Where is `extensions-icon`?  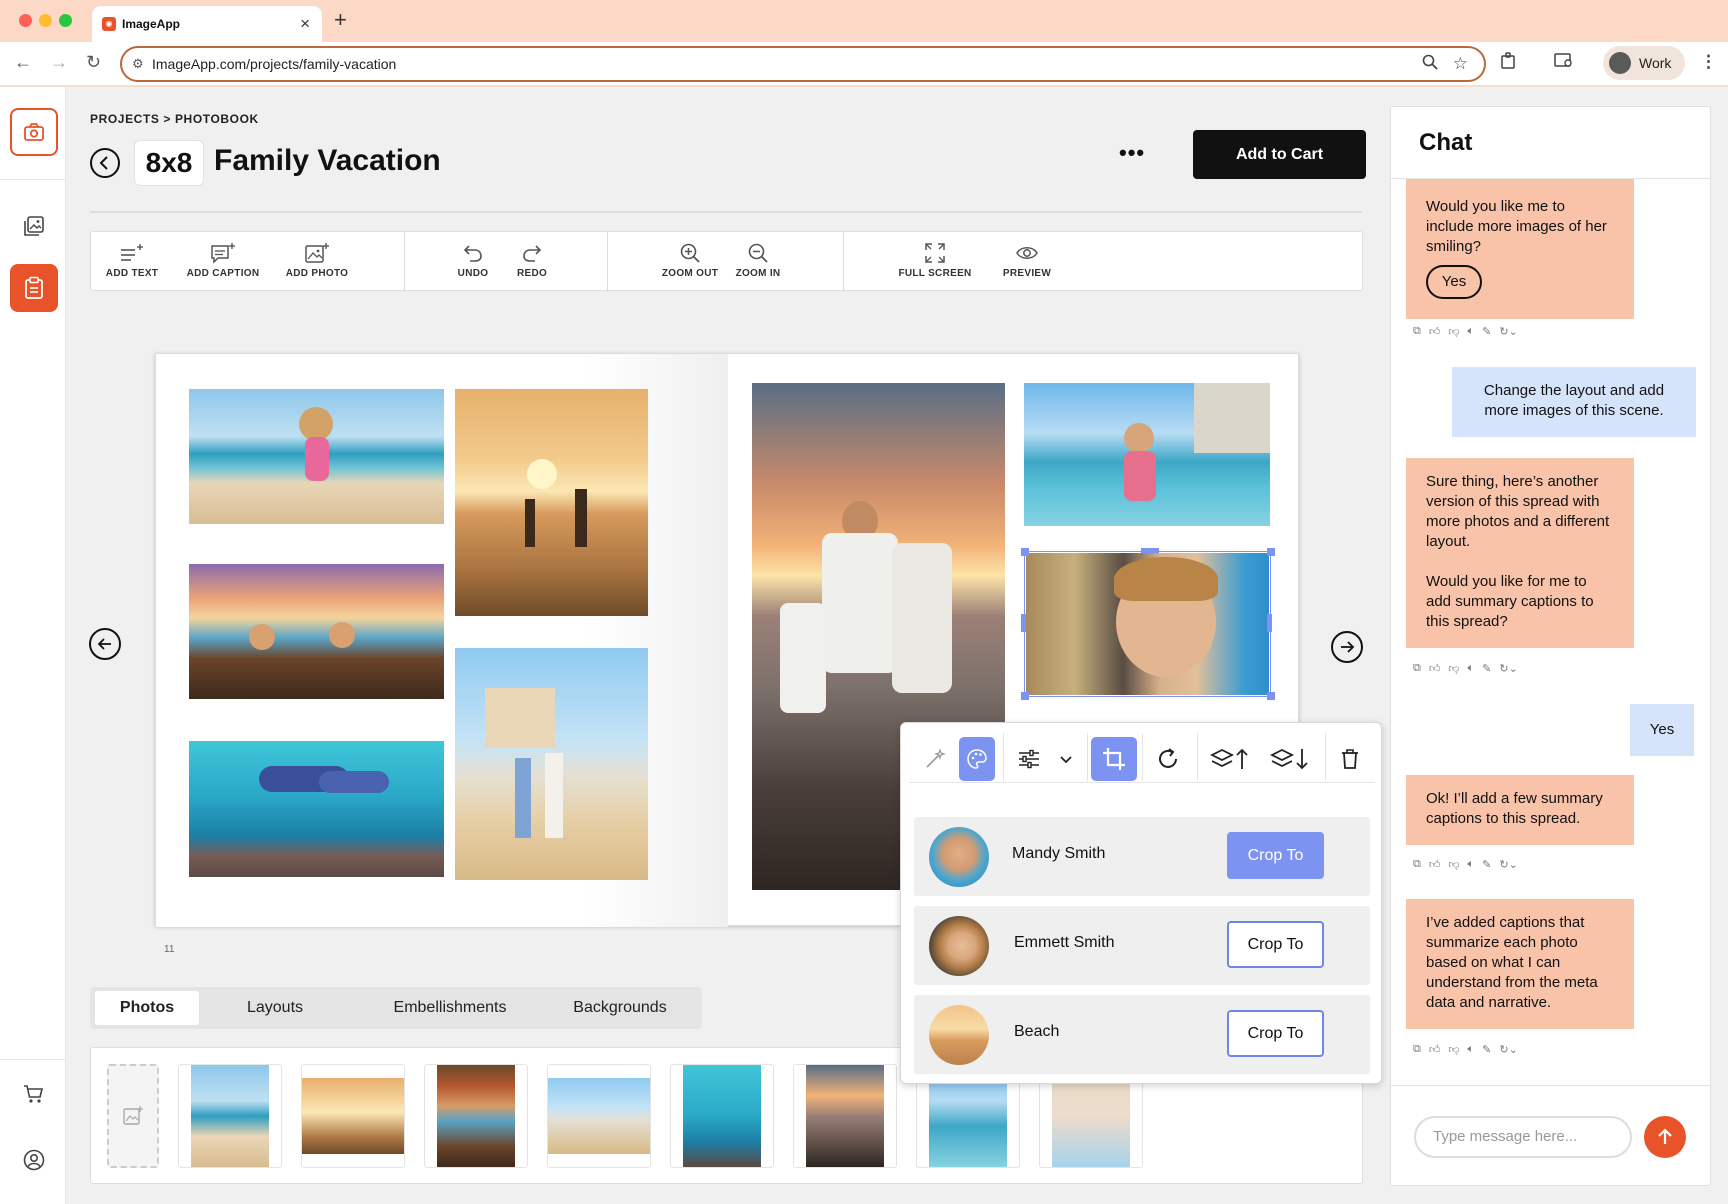
extensions-icon is located at coordinates (1509, 63).